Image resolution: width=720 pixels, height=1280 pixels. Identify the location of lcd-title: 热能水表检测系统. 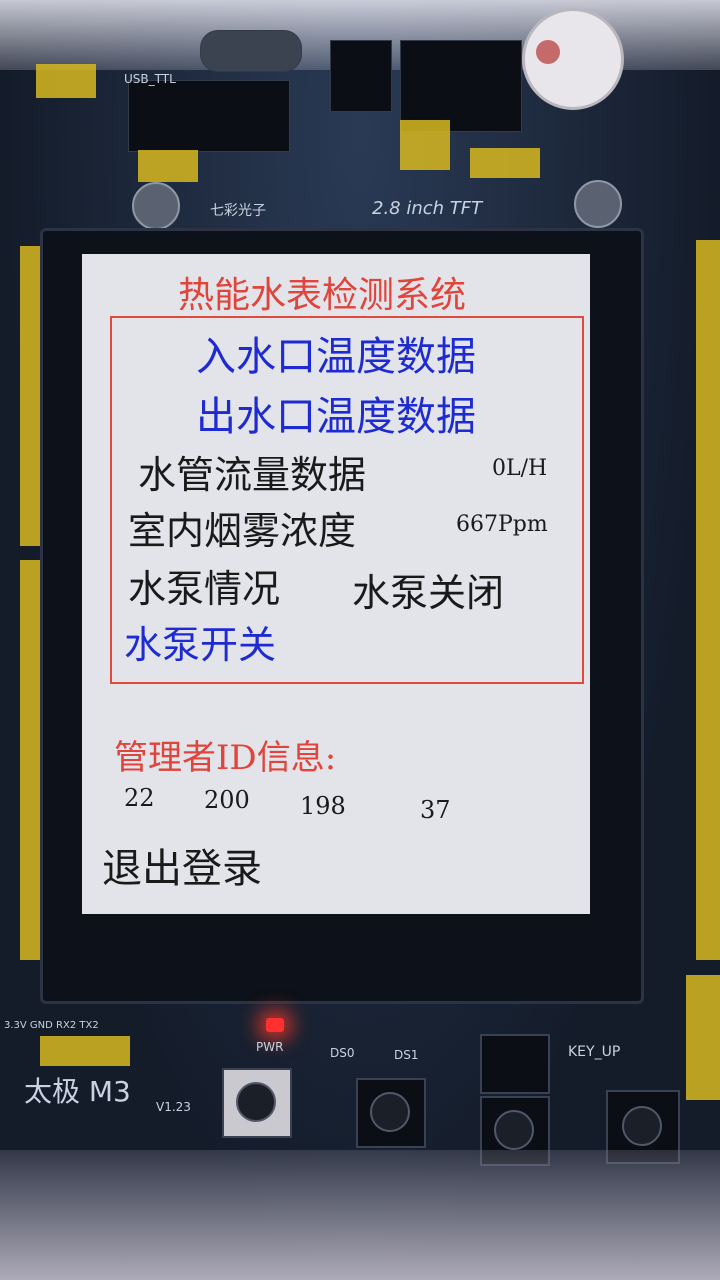
(322, 295).